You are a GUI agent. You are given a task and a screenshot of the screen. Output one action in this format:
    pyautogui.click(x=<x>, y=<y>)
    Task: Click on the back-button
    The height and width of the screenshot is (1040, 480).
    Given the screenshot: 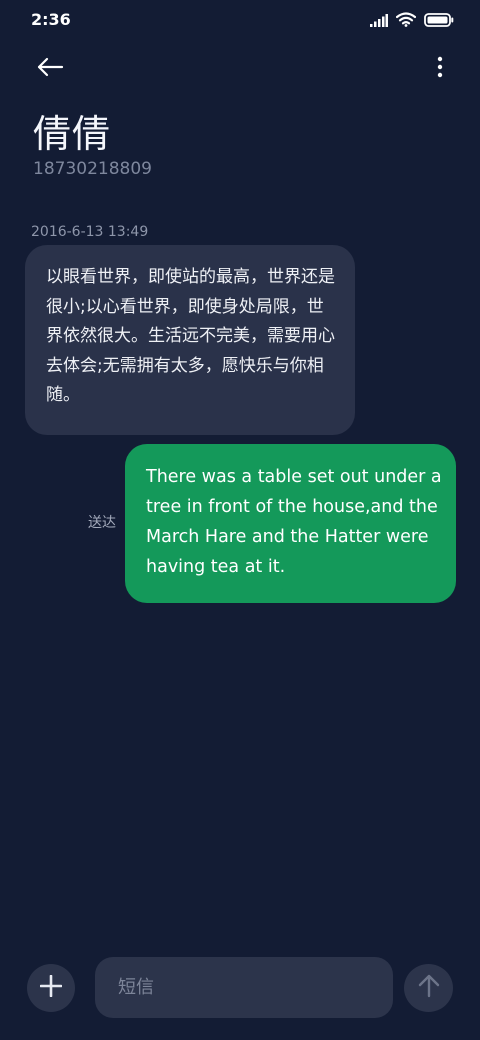 What is the action you would take?
    pyautogui.click(x=50, y=69)
    